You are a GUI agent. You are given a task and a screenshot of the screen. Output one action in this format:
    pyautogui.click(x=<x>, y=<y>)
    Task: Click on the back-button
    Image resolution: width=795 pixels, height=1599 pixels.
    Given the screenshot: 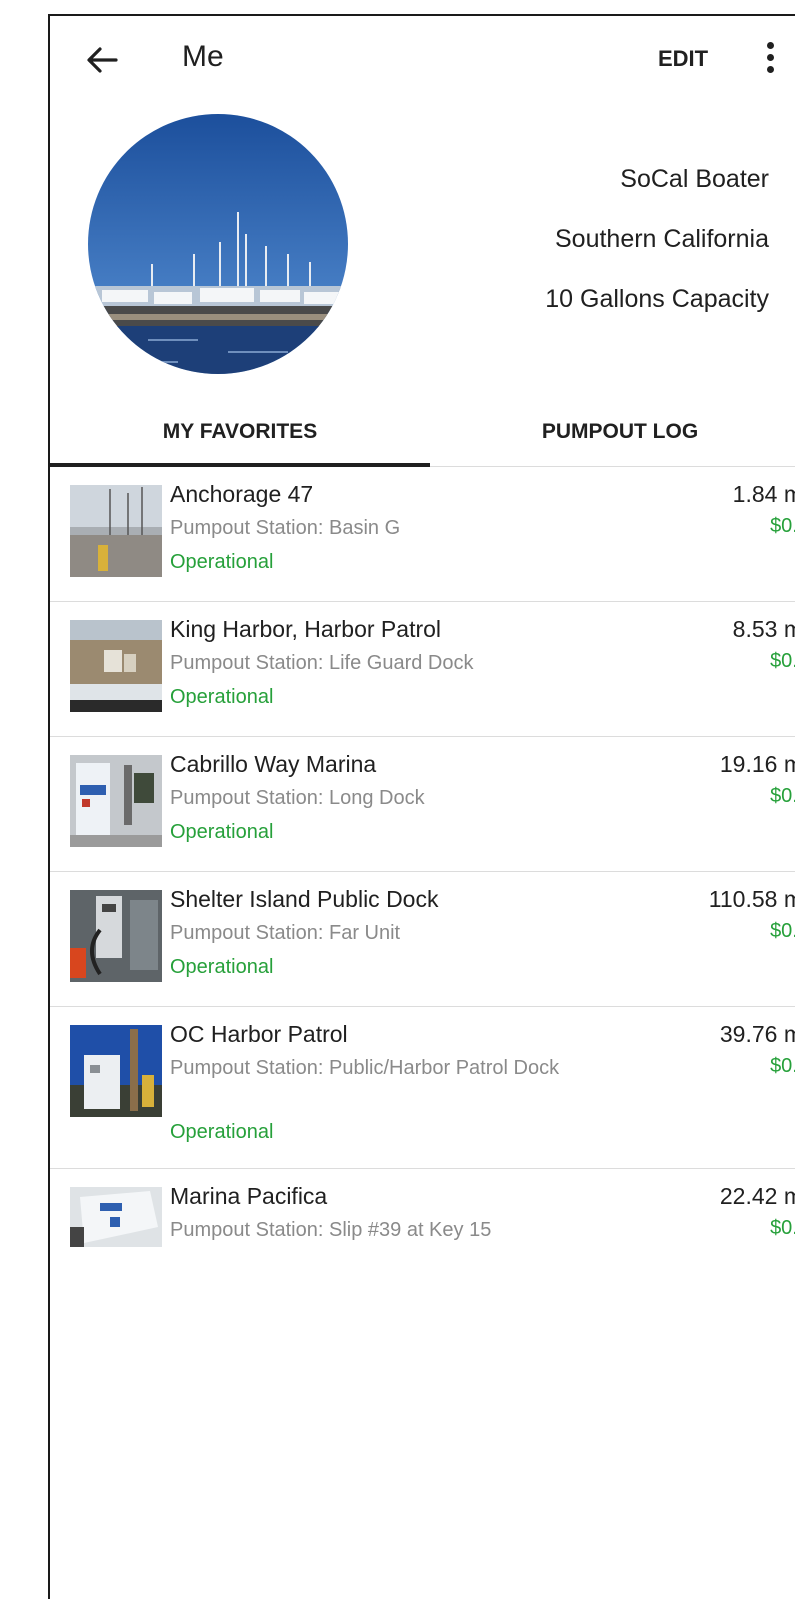 What is the action you would take?
    pyautogui.click(x=102, y=60)
    